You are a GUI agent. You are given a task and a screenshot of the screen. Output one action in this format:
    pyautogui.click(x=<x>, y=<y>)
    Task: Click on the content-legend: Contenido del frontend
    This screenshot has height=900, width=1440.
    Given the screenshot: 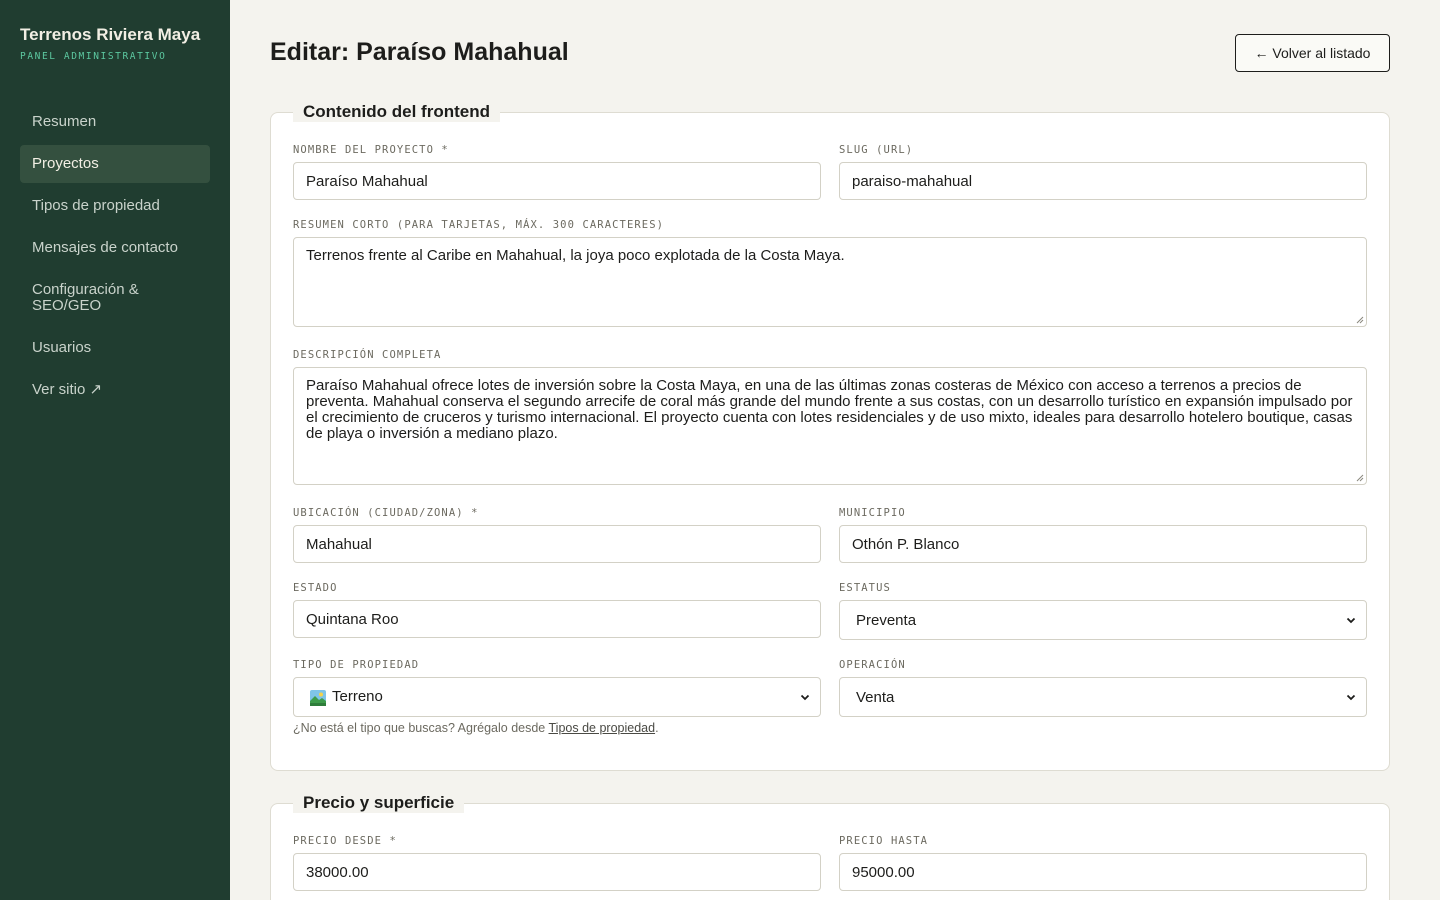 What is the action you would take?
    pyautogui.click(x=396, y=112)
    